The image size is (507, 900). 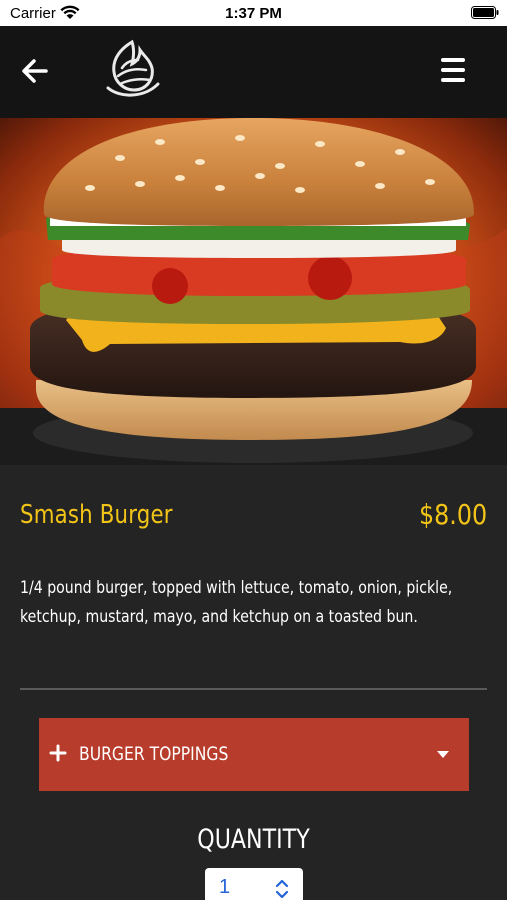 I want to click on arrow-left-icon, so click(x=35, y=71).